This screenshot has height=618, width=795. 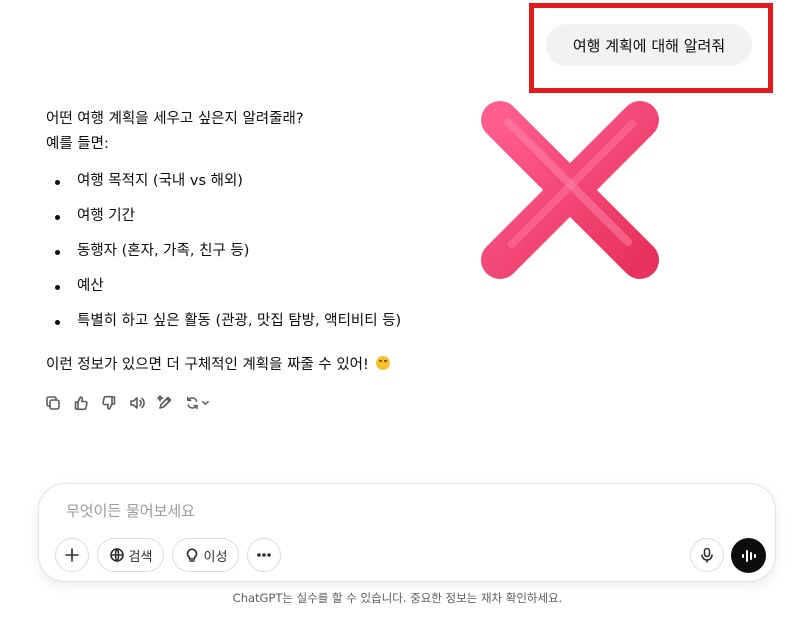 I want to click on ellipsis-icon, so click(x=264, y=555).